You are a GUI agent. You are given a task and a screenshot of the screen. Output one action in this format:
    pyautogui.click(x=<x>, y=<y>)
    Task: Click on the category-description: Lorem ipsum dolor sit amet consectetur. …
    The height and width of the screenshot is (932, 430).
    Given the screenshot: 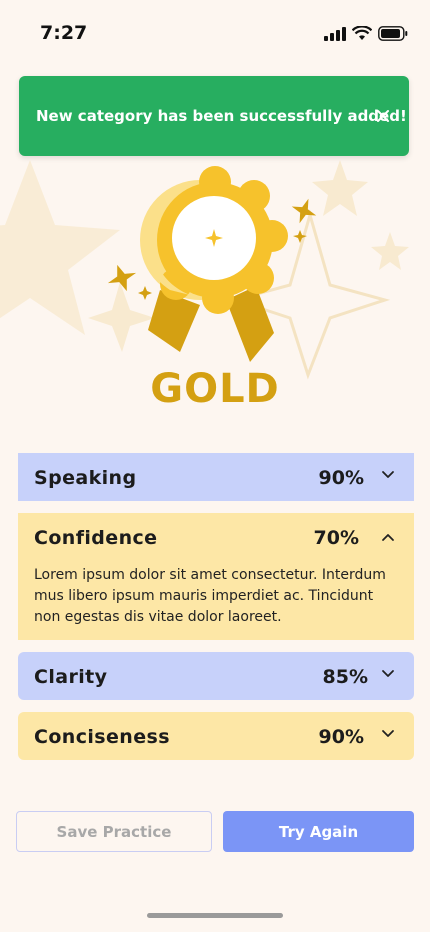 What is the action you would take?
    pyautogui.click(x=210, y=596)
    